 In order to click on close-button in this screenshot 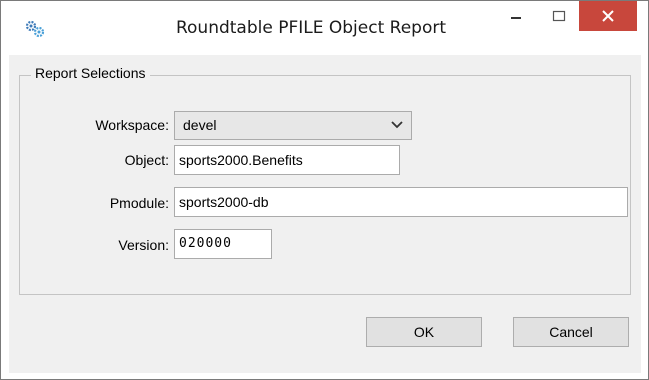, I will do `click(608, 16)`.